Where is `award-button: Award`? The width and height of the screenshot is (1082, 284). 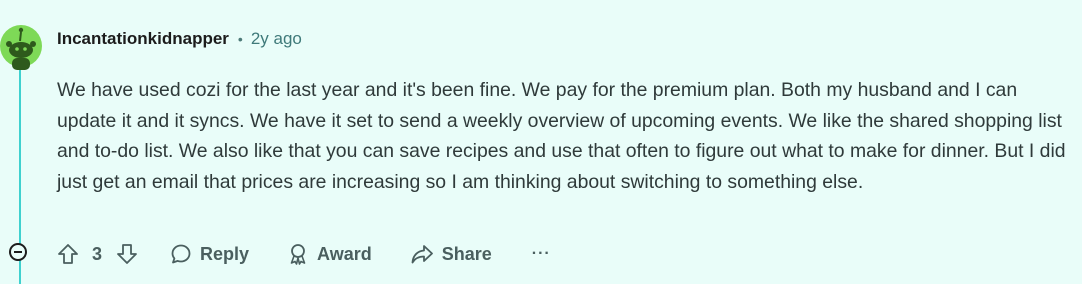
award-button: Award is located at coordinates (329, 254).